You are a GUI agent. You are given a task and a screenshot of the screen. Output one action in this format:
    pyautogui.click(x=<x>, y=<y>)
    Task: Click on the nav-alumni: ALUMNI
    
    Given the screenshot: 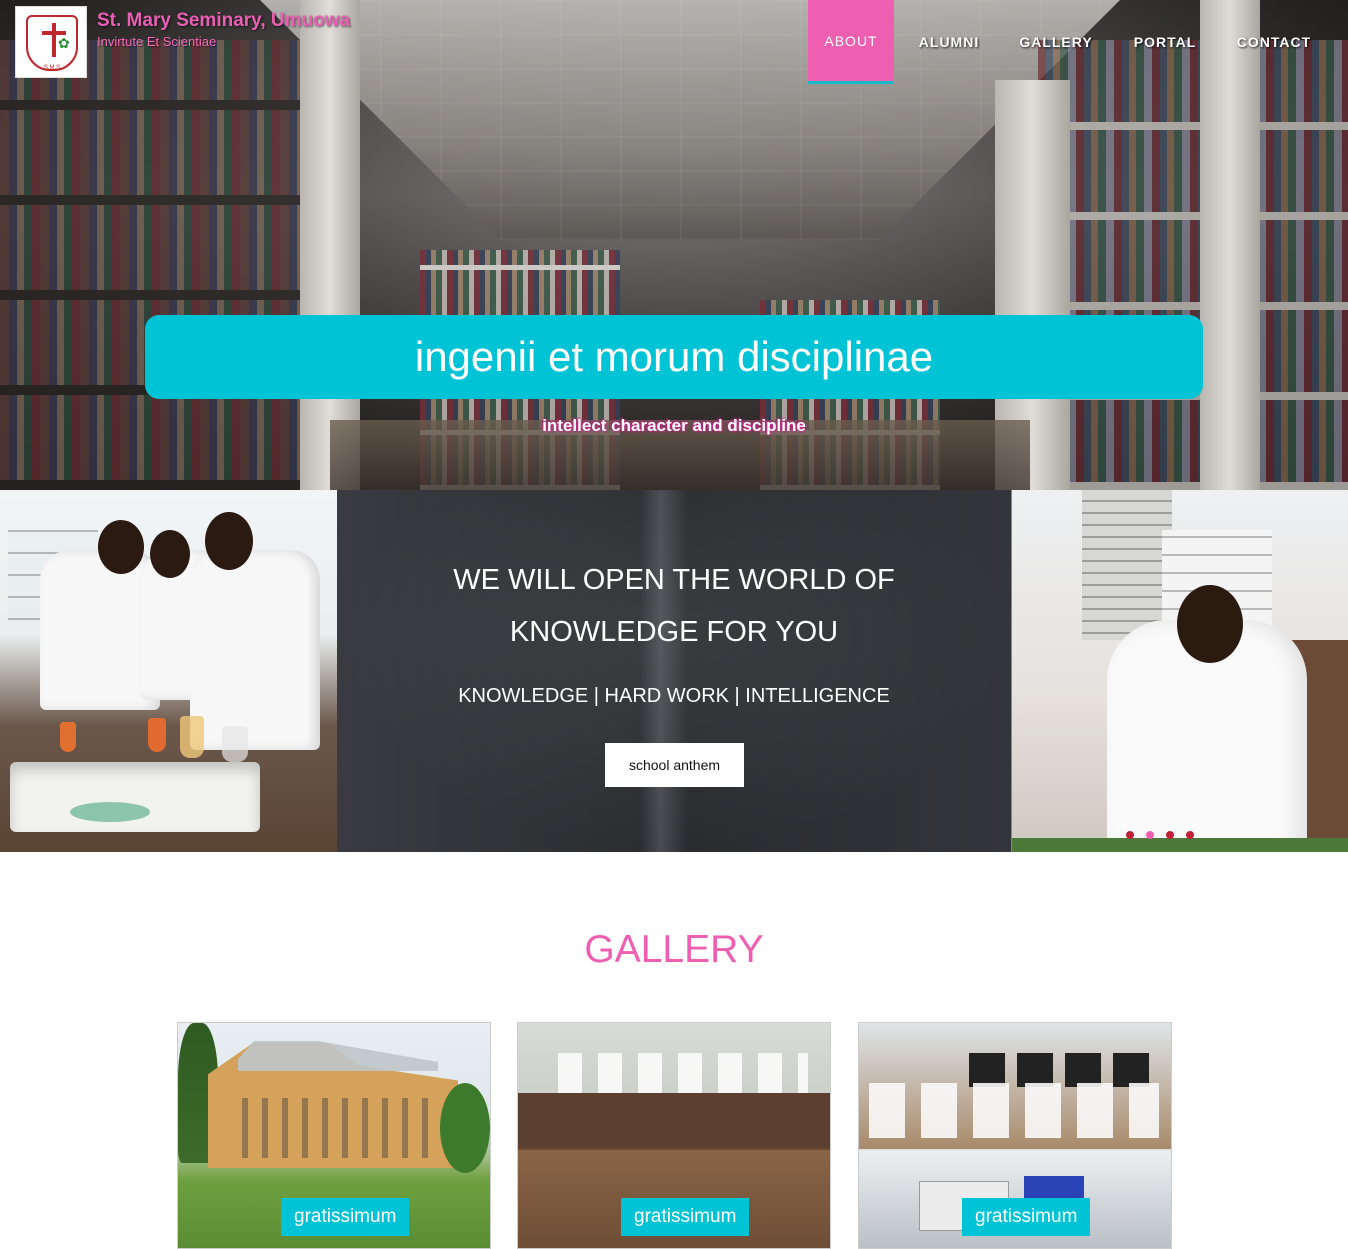 What is the action you would take?
    pyautogui.click(x=949, y=42)
    